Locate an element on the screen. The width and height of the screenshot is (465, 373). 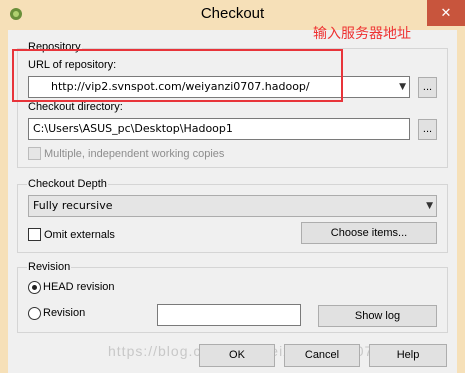
head-revision-radio is located at coordinates (34, 287).